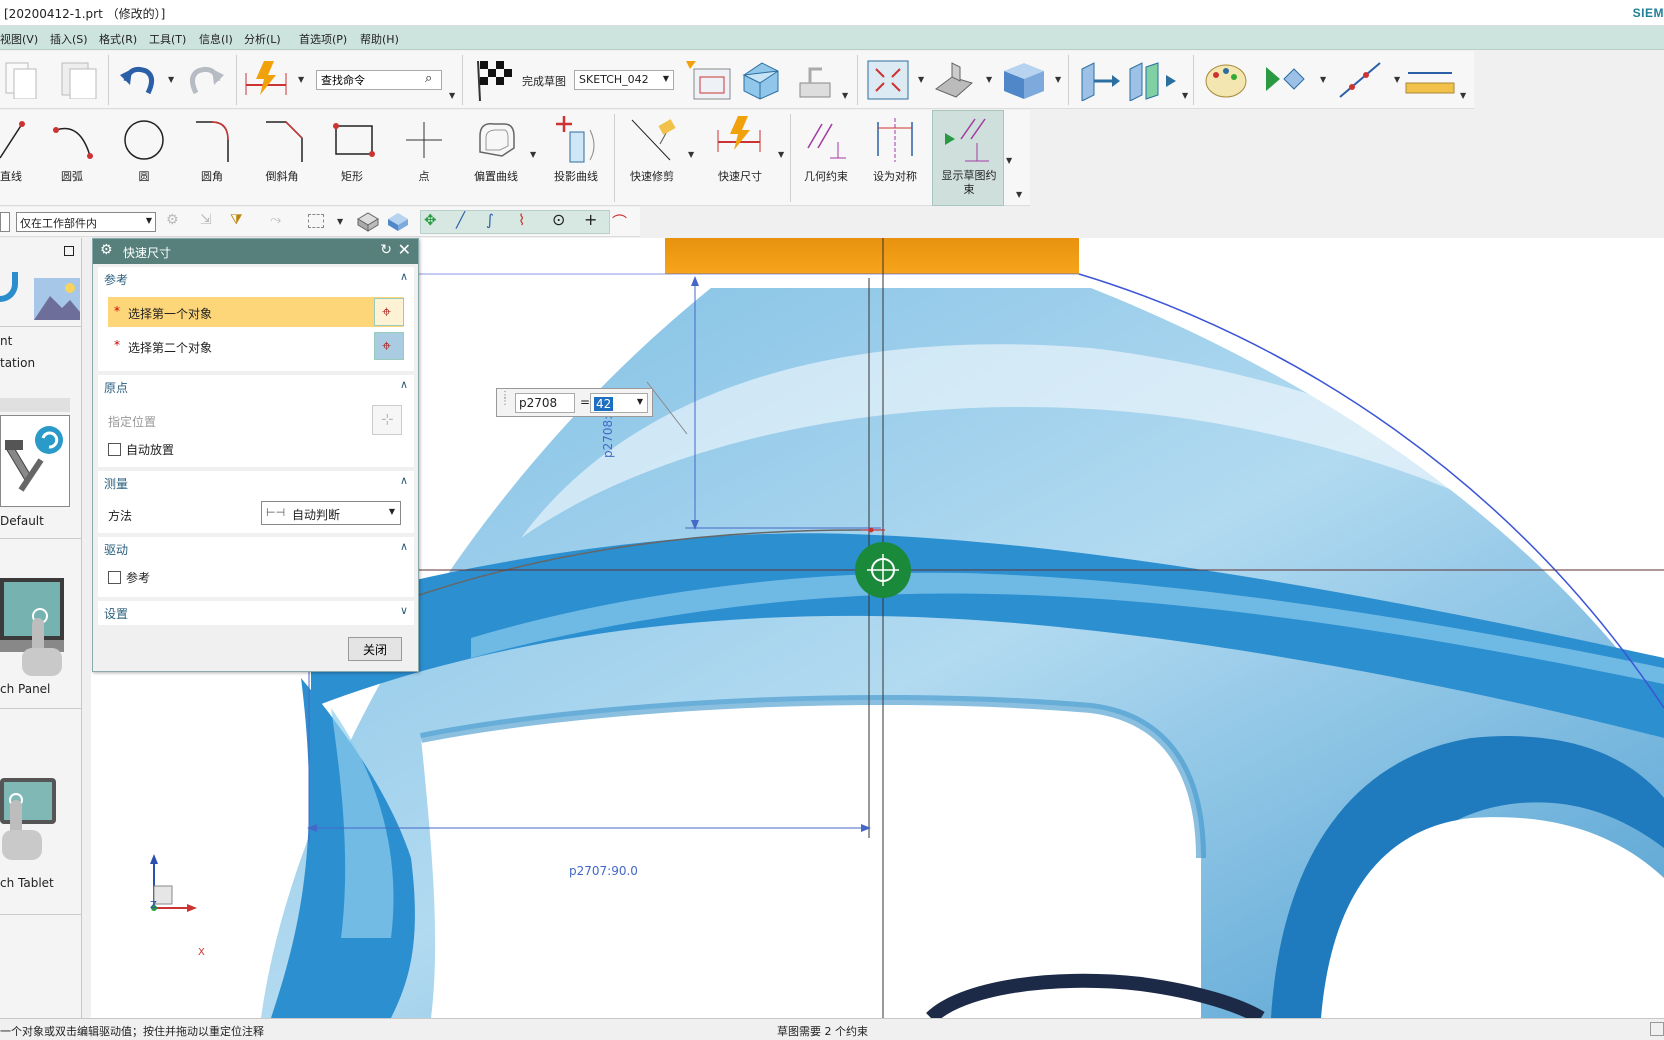 The height and width of the screenshot is (1040, 1664). What do you see at coordinates (1657, 1029) in the screenshot?
I see `status-indicator-icon` at bounding box center [1657, 1029].